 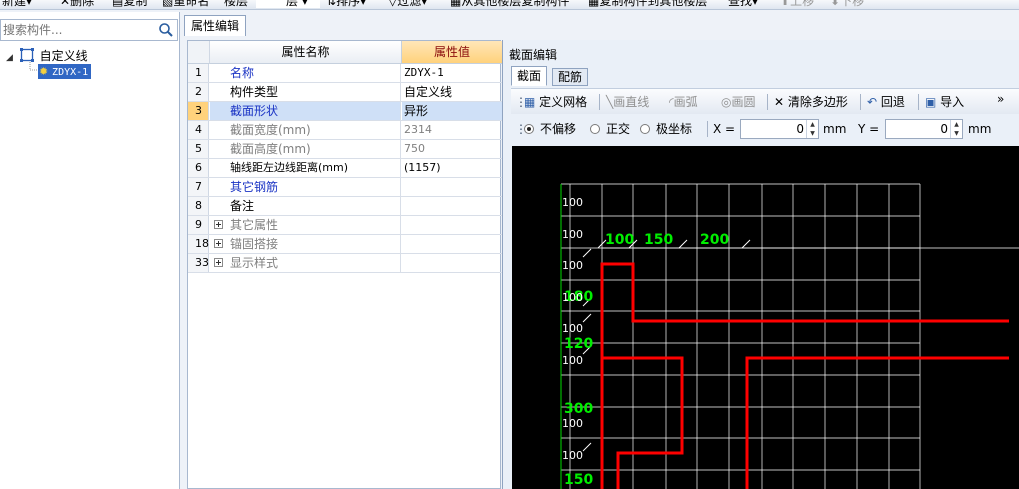 What do you see at coordinates (811, 102) in the screenshot?
I see `clear-polygon-button: ✕ 清除多边形` at bounding box center [811, 102].